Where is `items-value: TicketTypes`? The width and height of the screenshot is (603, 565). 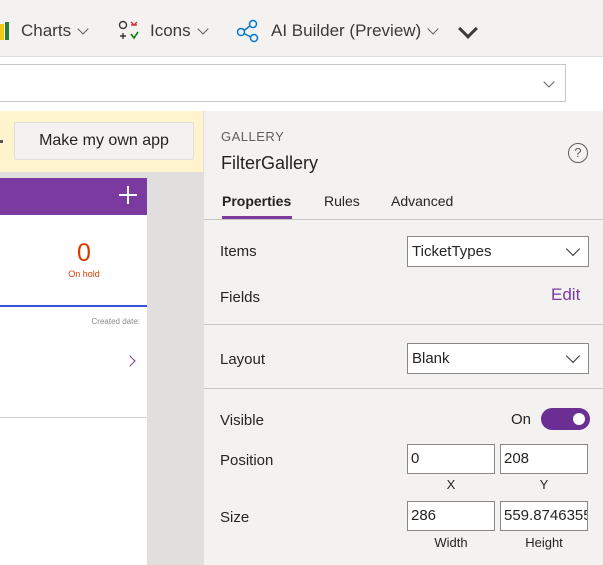
items-value: TicketTypes is located at coordinates (452, 251).